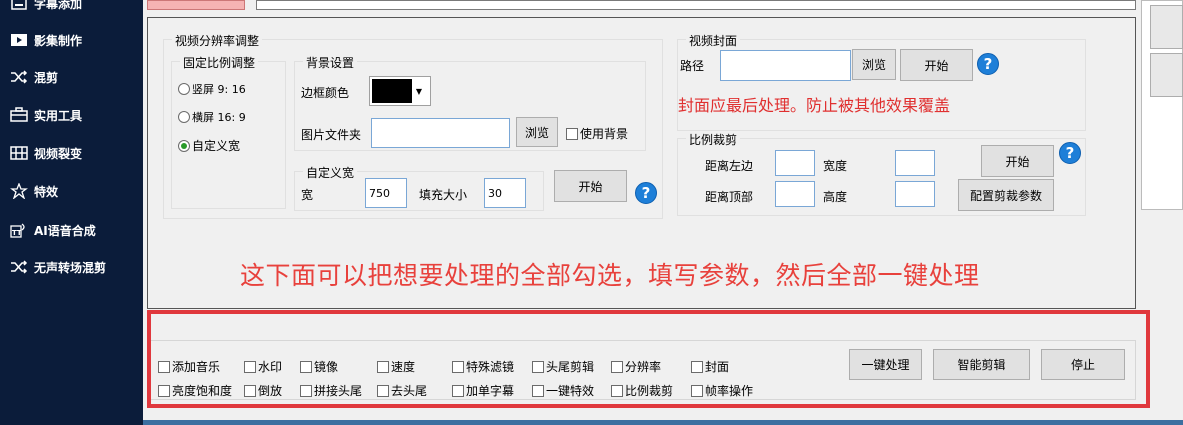 The width and height of the screenshot is (1183, 425). Describe the element at coordinates (470, 102) in the screenshot. I see `background-group: 背景设置 边框颜色 ▼ 图片文件夹 浏览 使用背景` at that location.